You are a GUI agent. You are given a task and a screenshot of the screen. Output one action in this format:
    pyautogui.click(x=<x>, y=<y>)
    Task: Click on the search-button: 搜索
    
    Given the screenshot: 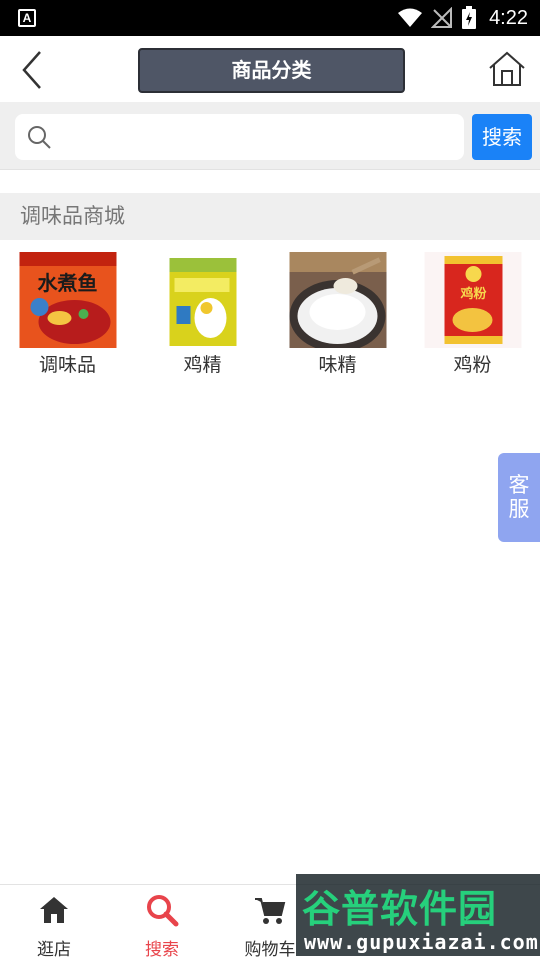 What is the action you would take?
    pyautogui.click(x=502, y=137)
    